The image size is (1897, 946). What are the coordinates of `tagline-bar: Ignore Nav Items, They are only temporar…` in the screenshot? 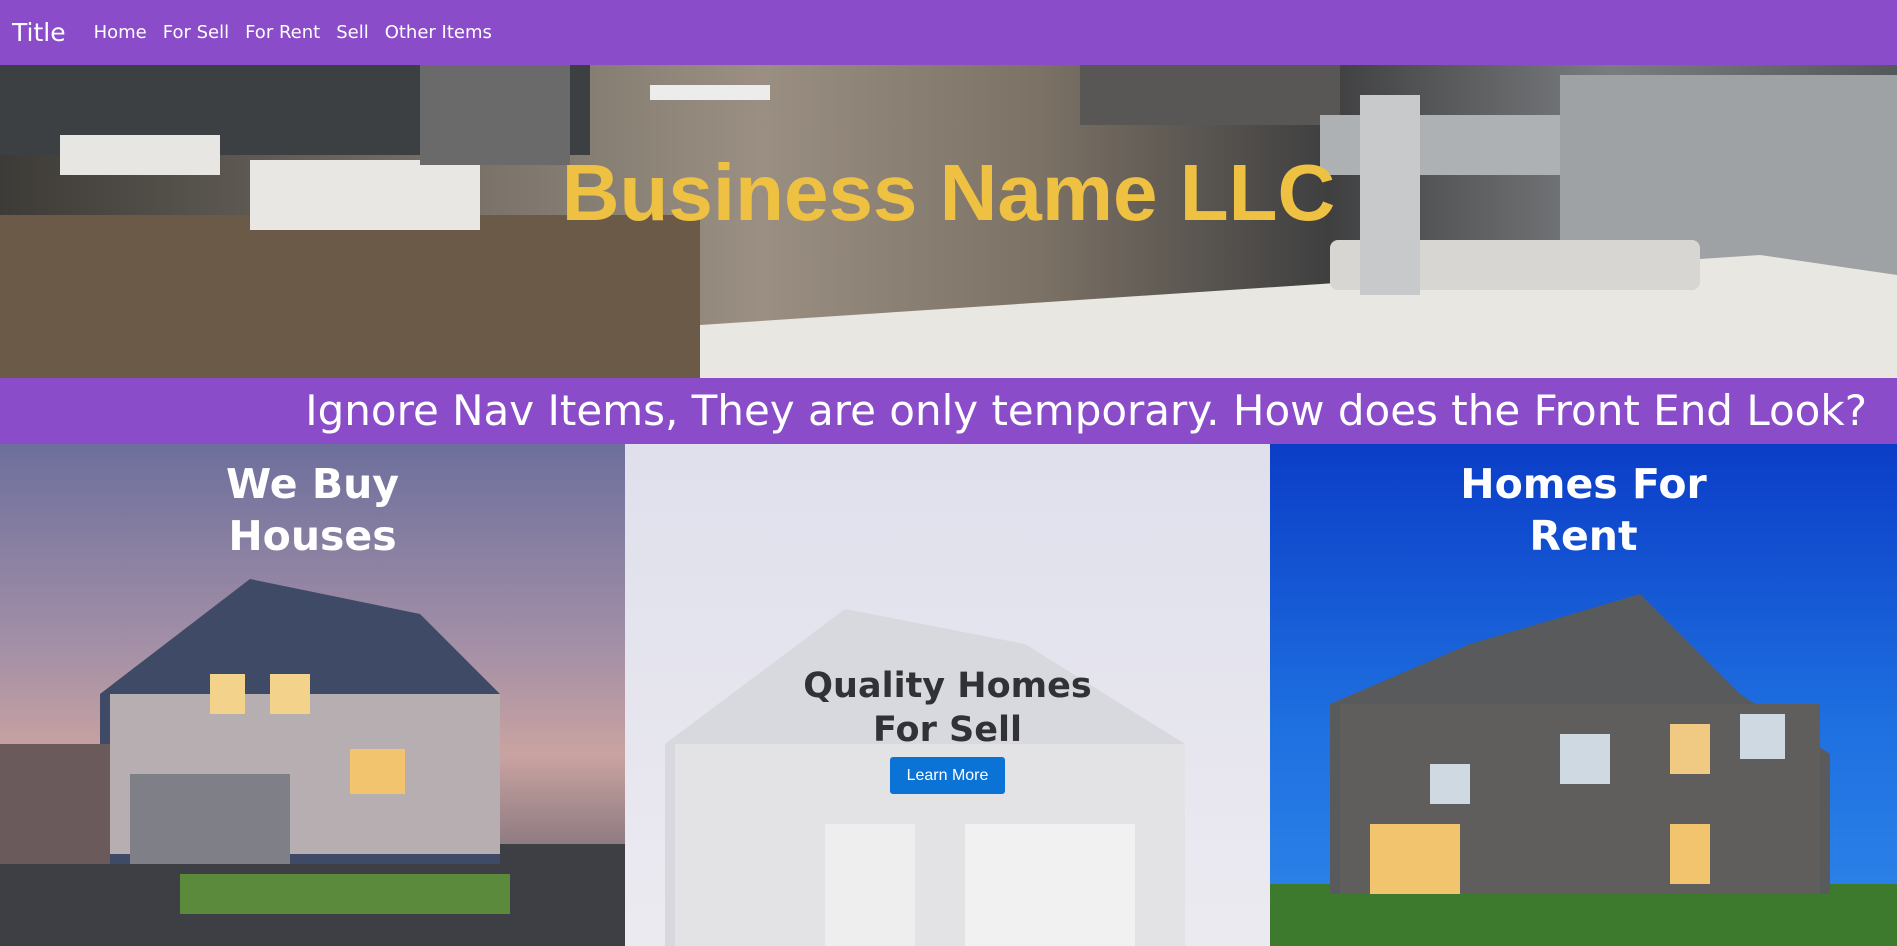 It's located at (948, 411).